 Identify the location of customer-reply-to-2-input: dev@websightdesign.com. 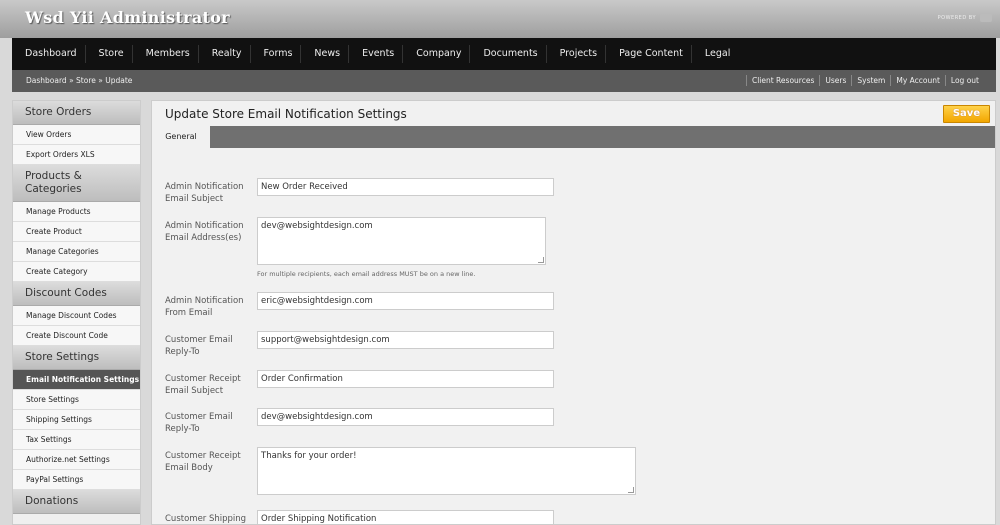
(405, 417).